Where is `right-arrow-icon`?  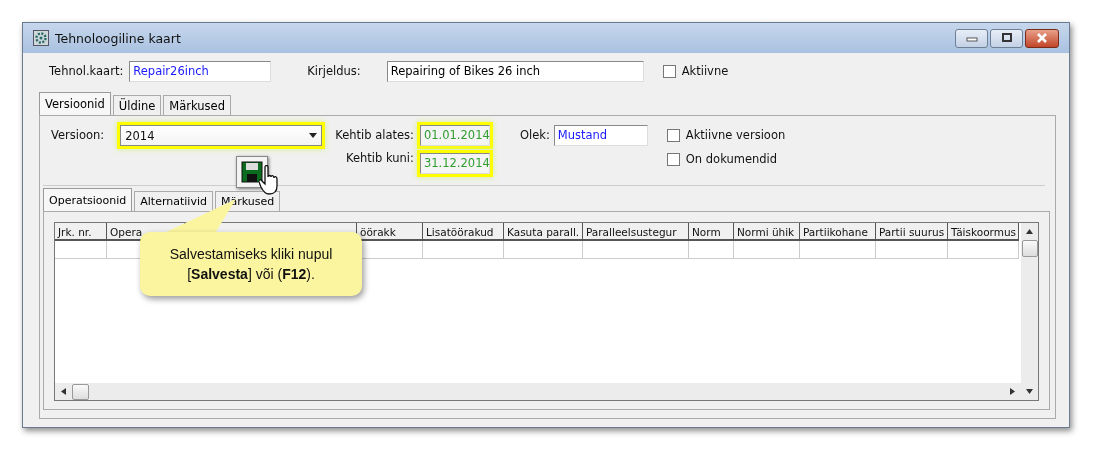
right-arrow-icon is located at coordinates (1012, 391).